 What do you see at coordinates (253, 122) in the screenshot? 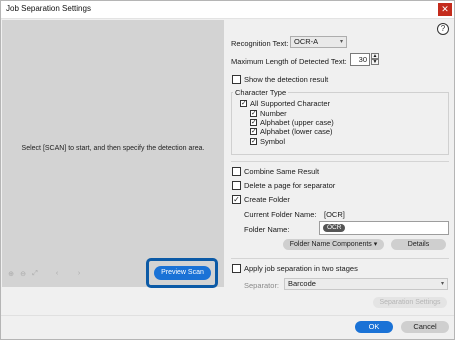
I see `uppercase-checkbox` at bounding box center [253, 122].